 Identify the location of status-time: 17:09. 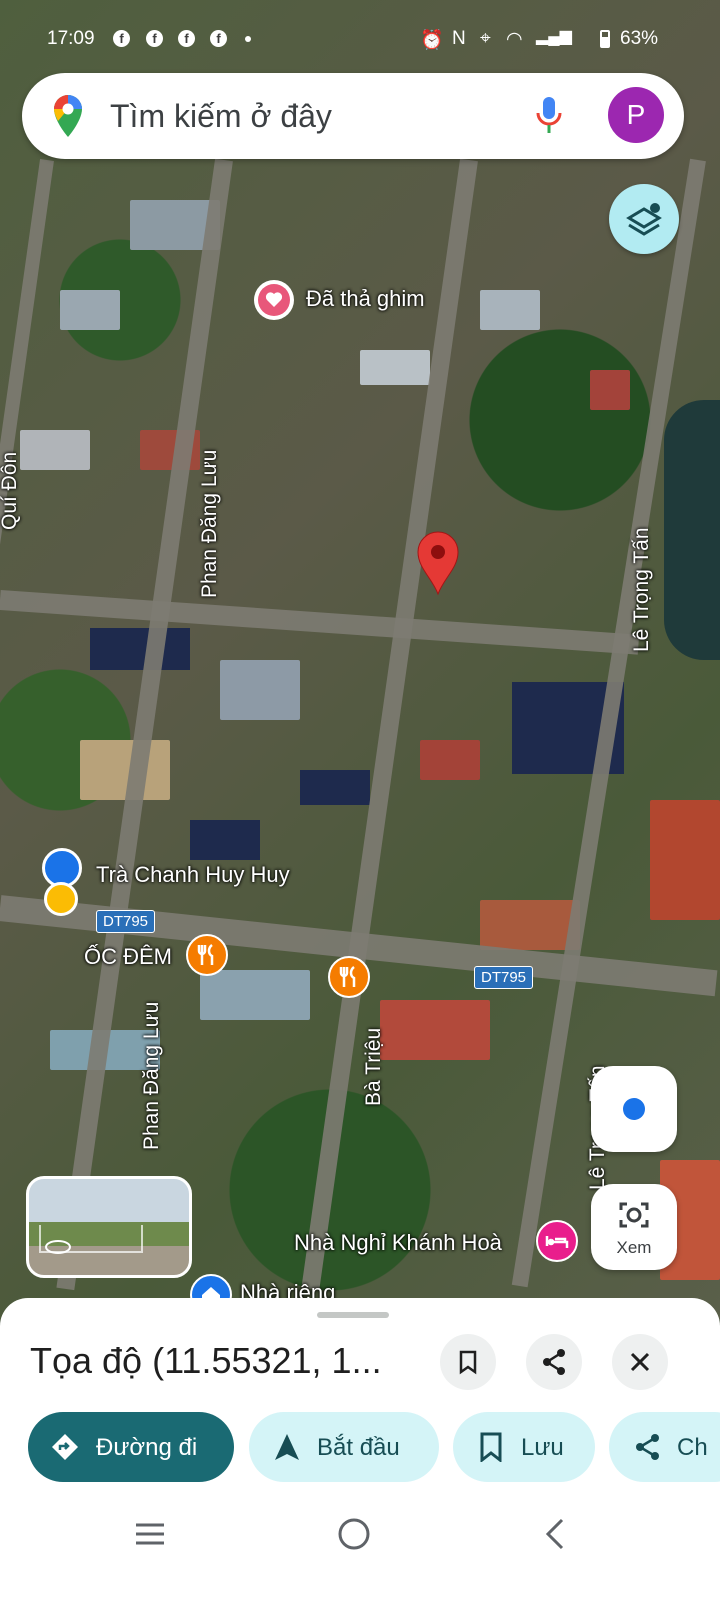
(71, 38).